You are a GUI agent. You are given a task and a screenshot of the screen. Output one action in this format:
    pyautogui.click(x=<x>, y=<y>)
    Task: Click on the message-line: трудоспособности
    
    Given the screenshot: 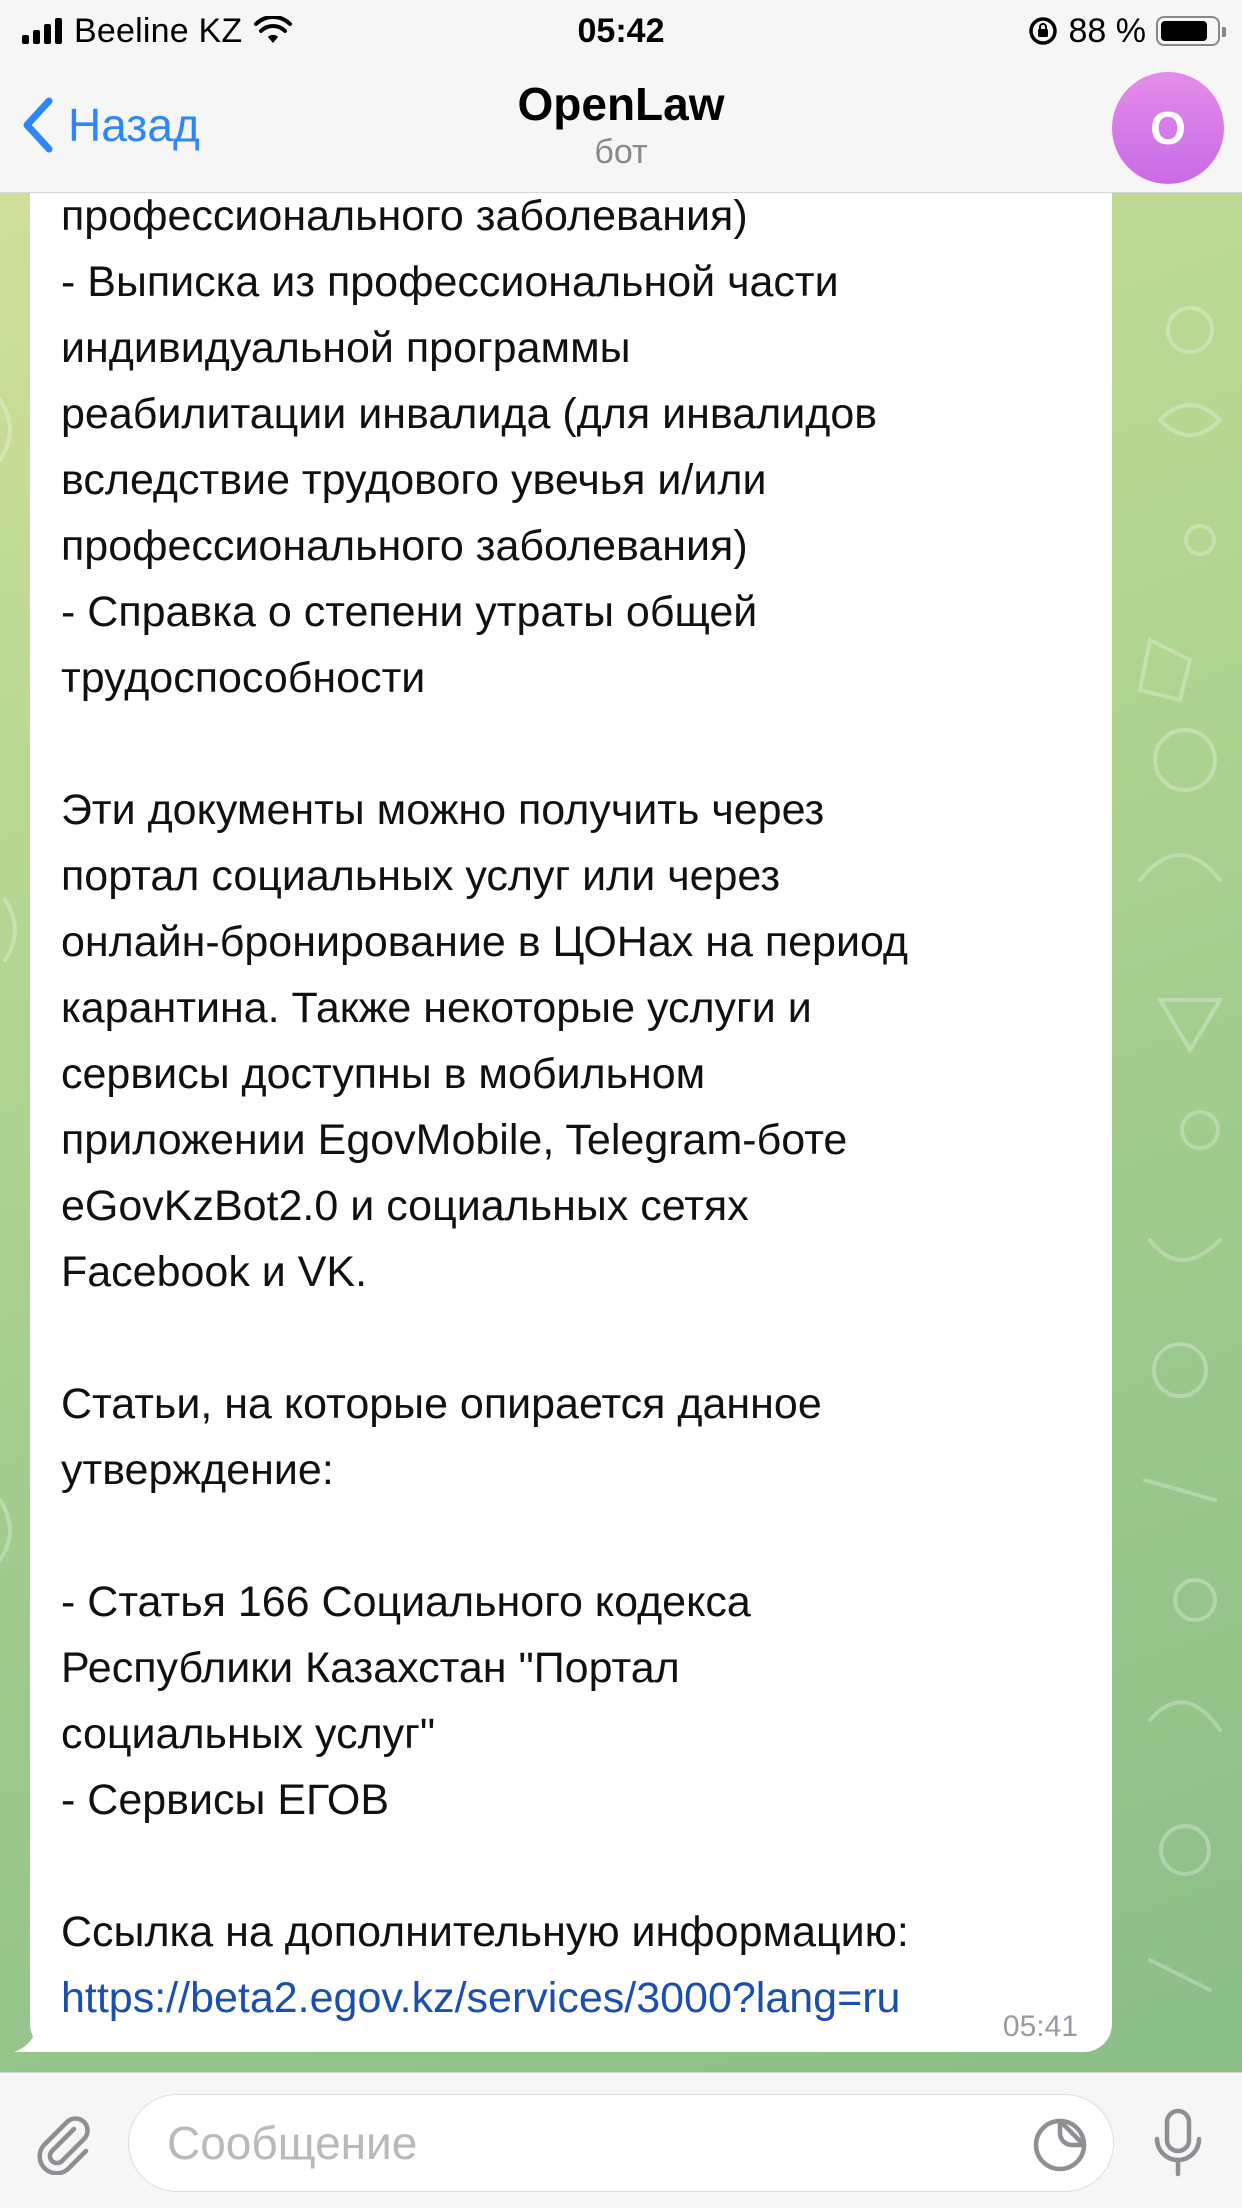 What is the action you would take?
    pyautogui.click(x=243, y=678)
    